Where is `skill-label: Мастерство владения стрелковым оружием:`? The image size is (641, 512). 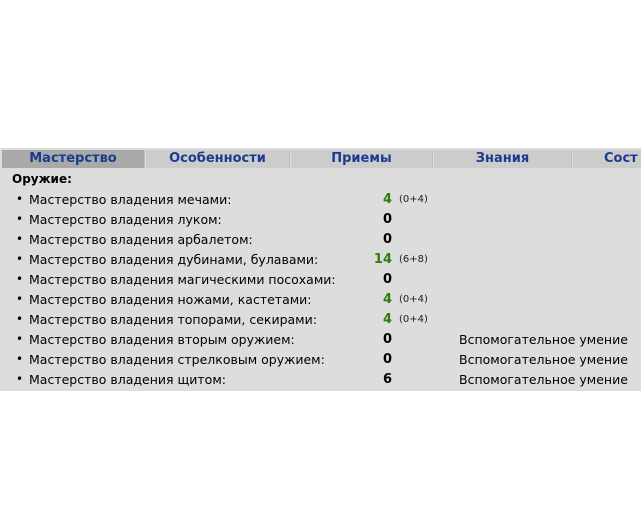 skill-label: Мастерство владения стрелковым оружием: is located at coordinates (177, 359).